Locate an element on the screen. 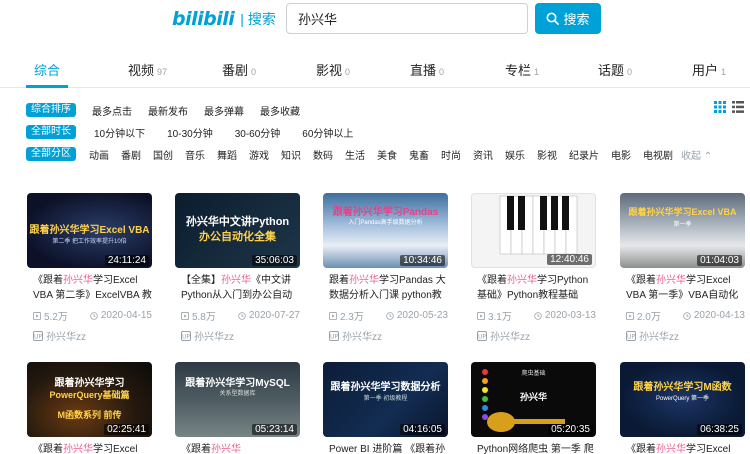  list-view-icon is located at coordinates (738, 107).